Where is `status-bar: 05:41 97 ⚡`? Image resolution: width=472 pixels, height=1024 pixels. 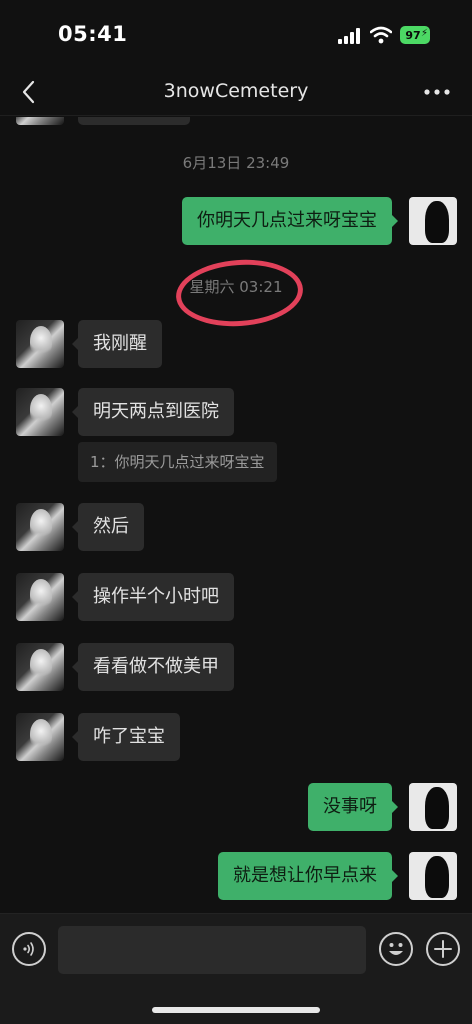 status-bar: 05:41 97 ⚡ is located at coordinates (236, 35).